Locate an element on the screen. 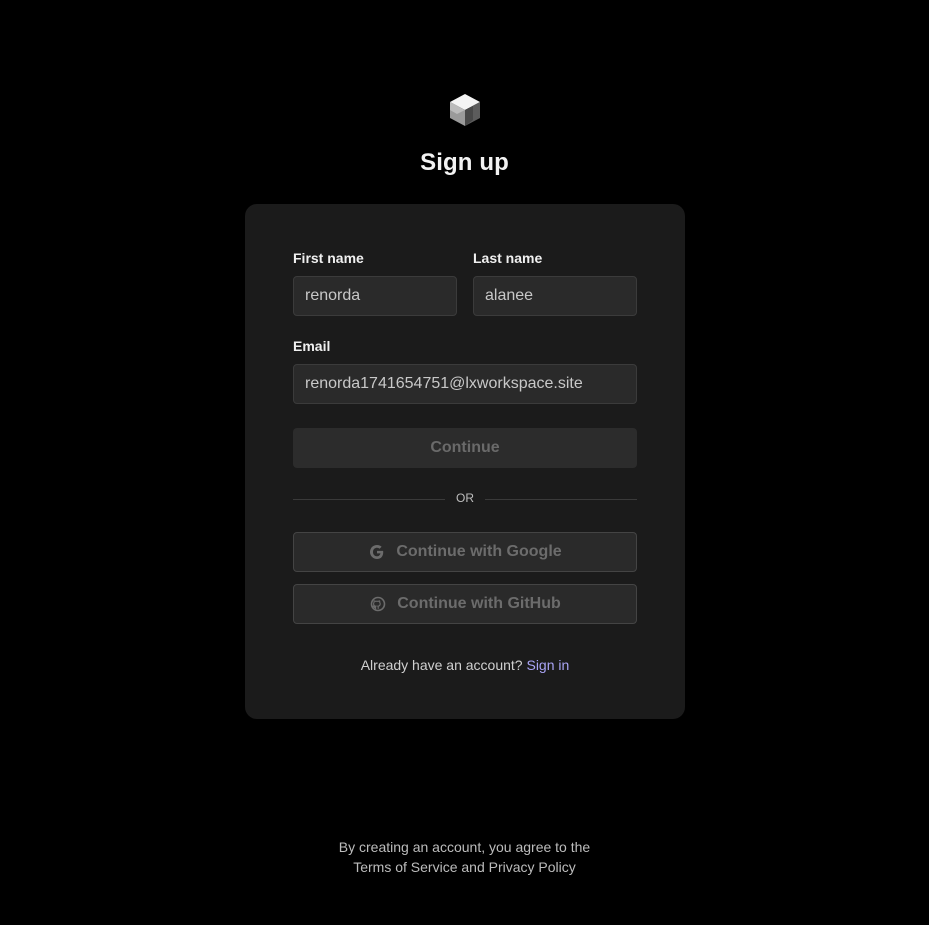 The image size is (929, 925). last-name-input: alanee is located at coordinates (555, 296).